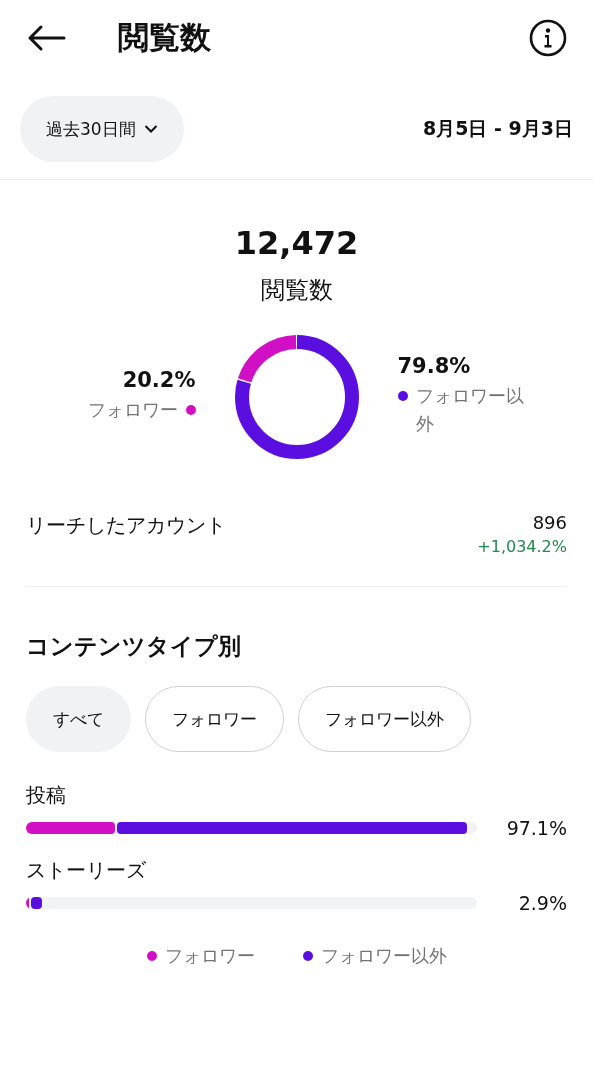  What do you see at coordinates (434, 366) in the screenshot?
I see `percentage: 79.8%` at bounding box center [434, 366].